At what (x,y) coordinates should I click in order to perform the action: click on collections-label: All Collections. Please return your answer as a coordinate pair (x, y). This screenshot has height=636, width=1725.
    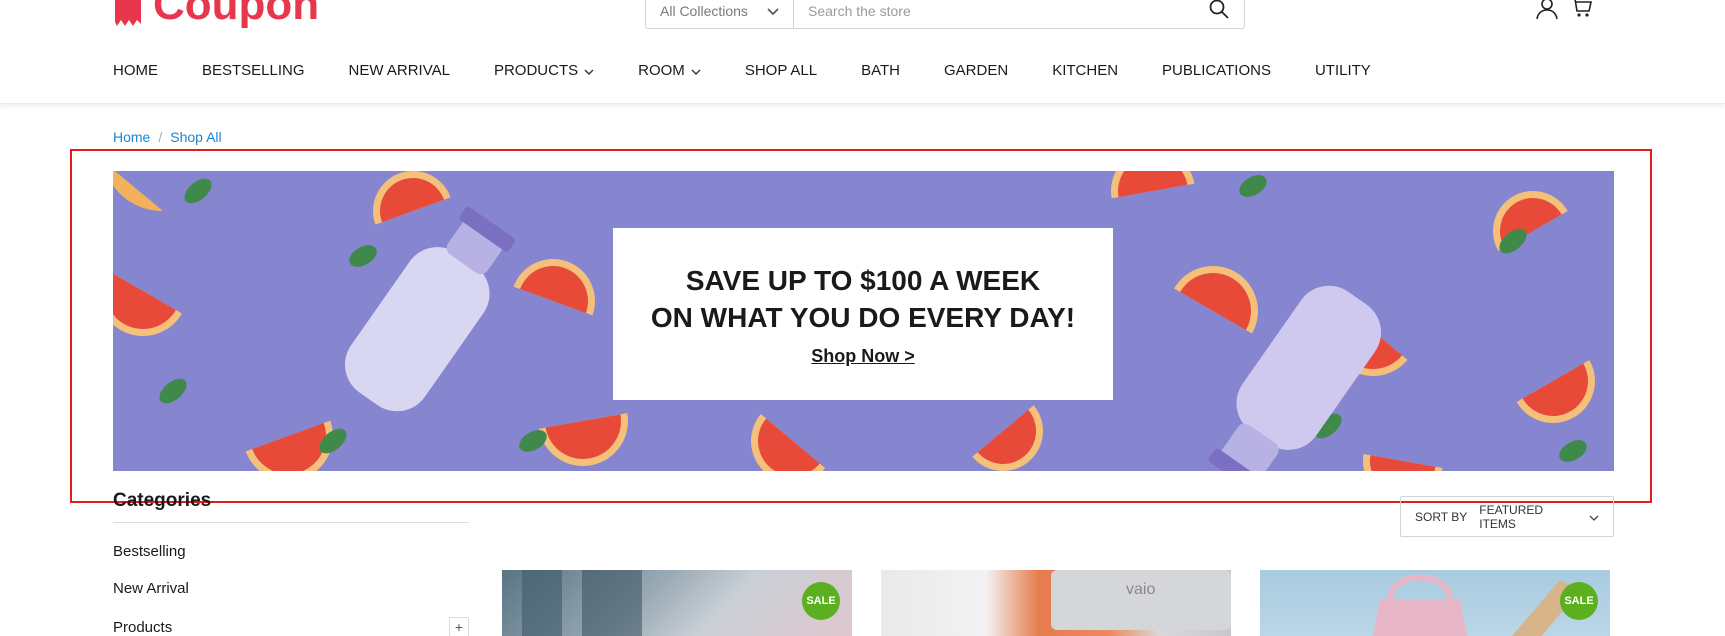
    Looking at the image, I should click on (704, 11).